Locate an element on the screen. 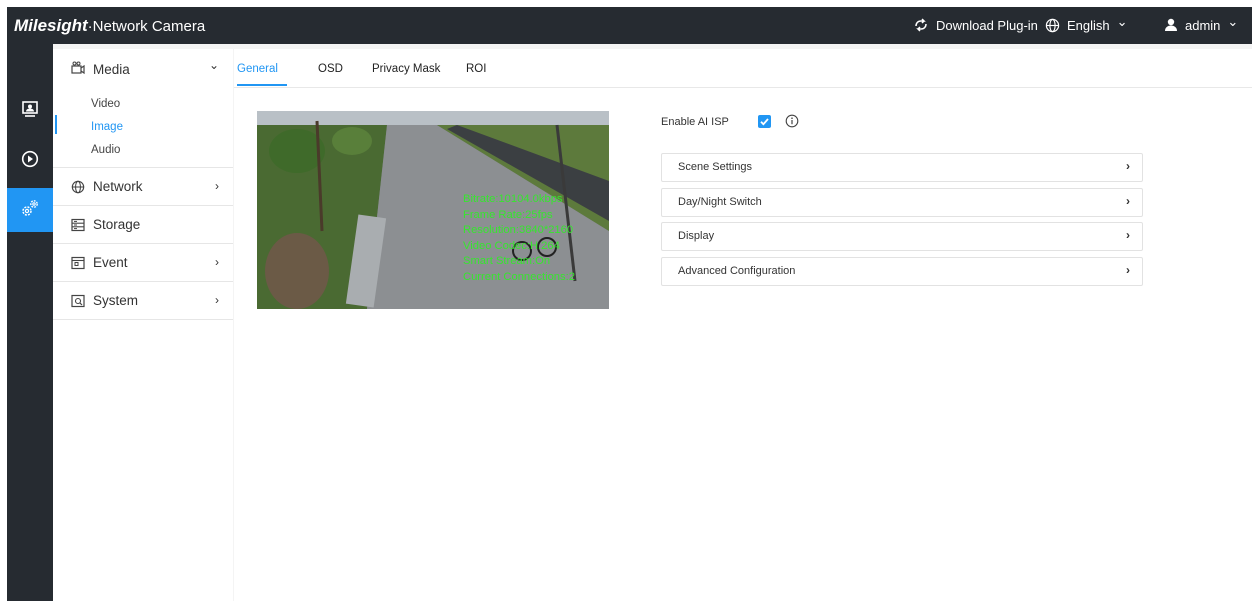  enable-ai-isp-label: Enable AI ISP is located at coordinates (695, 122).